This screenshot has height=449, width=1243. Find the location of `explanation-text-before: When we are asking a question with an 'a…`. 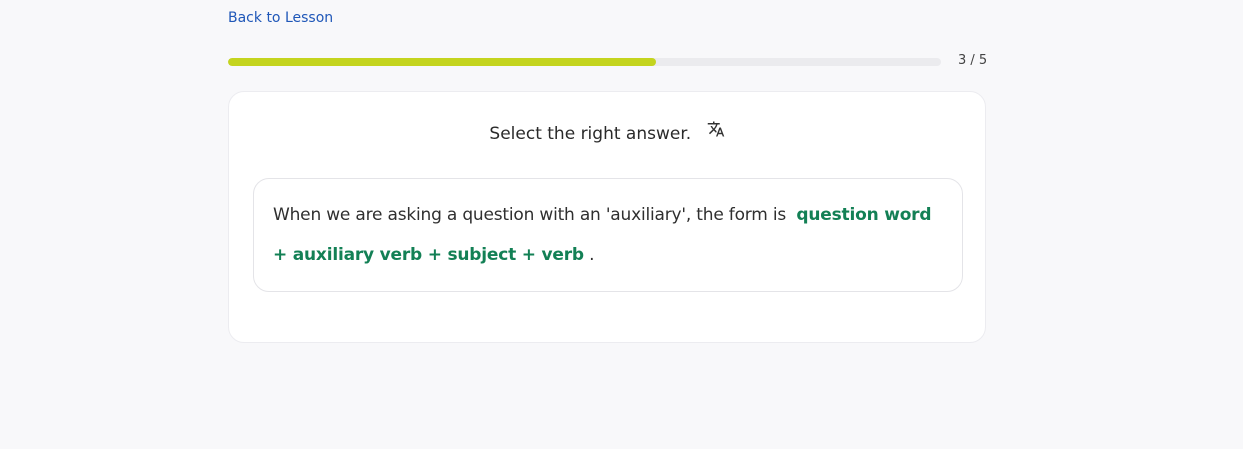

explanation-text-before: When we are asking a question with an 'a… is located at coordinates (529, 215).